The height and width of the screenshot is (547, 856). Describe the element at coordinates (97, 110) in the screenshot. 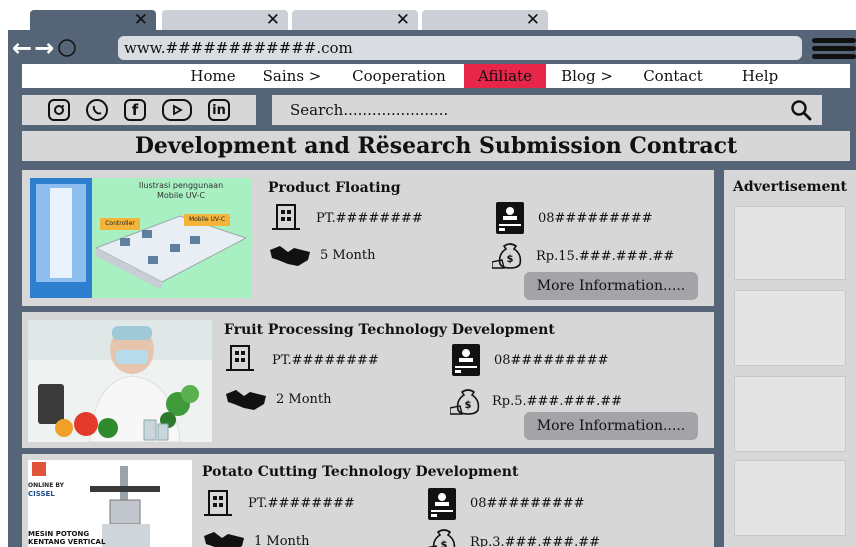

I see `whatsapp-icon` at that location.